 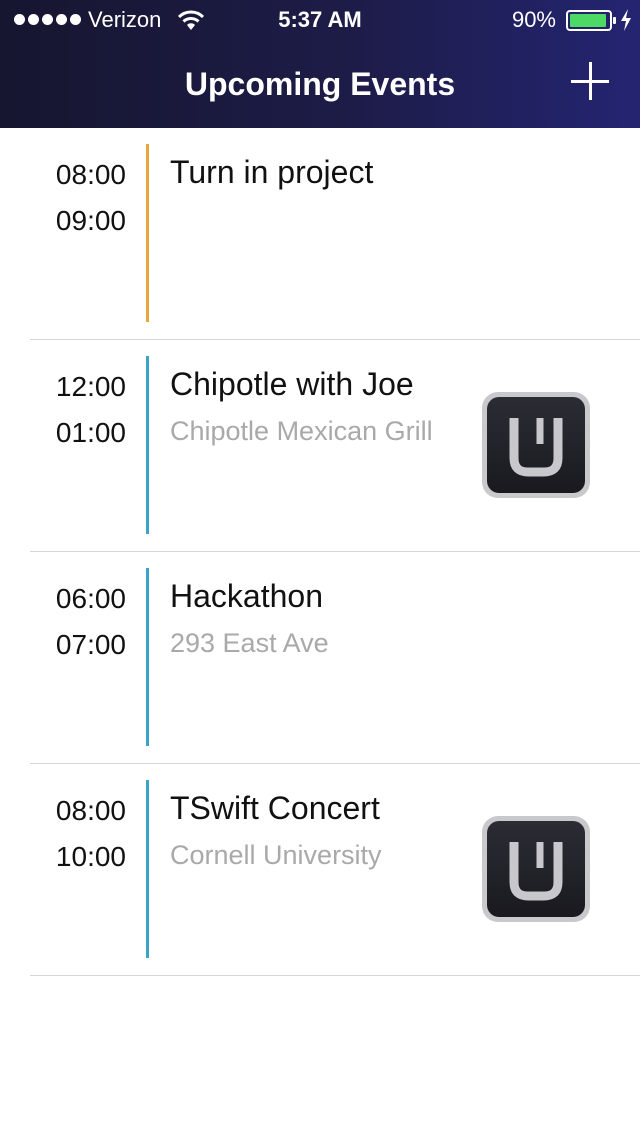 I want to click on battery-percentage: 90%, so click(x=533, y=19).